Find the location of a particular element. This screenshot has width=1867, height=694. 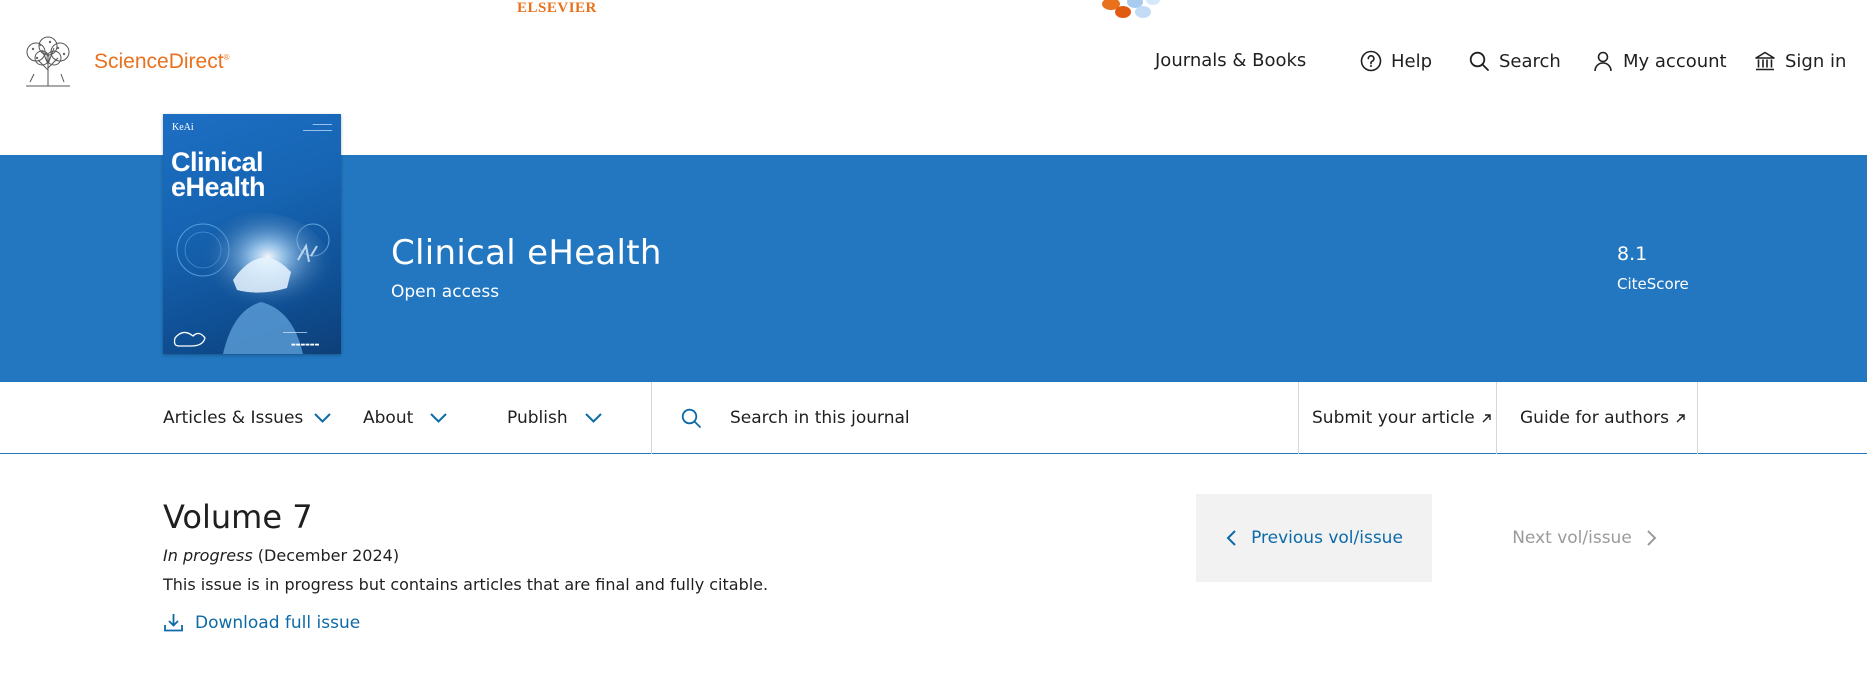

cover-publisher: KeAi is located at coordinates (183, 127).